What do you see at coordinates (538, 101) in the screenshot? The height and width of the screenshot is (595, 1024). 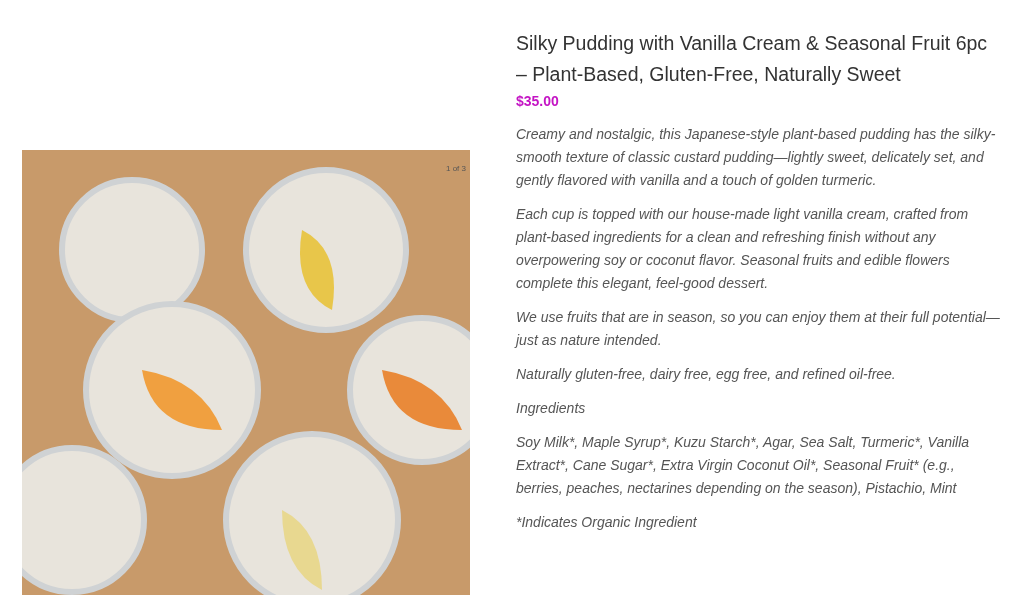 I see `product-price: $35.00` at bounding box center [538, 101].